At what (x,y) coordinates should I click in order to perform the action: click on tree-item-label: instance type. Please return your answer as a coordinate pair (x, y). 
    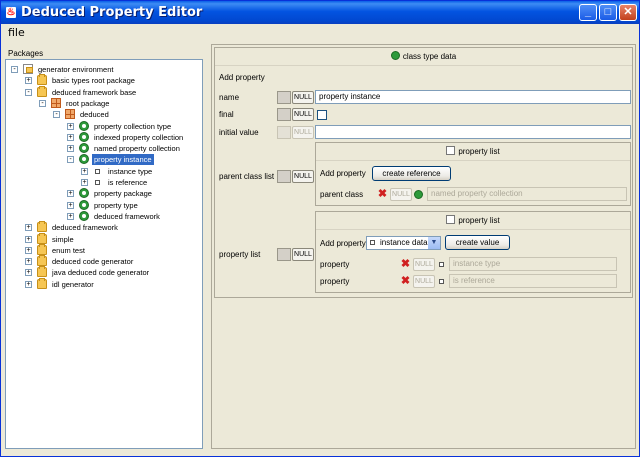
    Looking at the image, I should click on (130, 171).